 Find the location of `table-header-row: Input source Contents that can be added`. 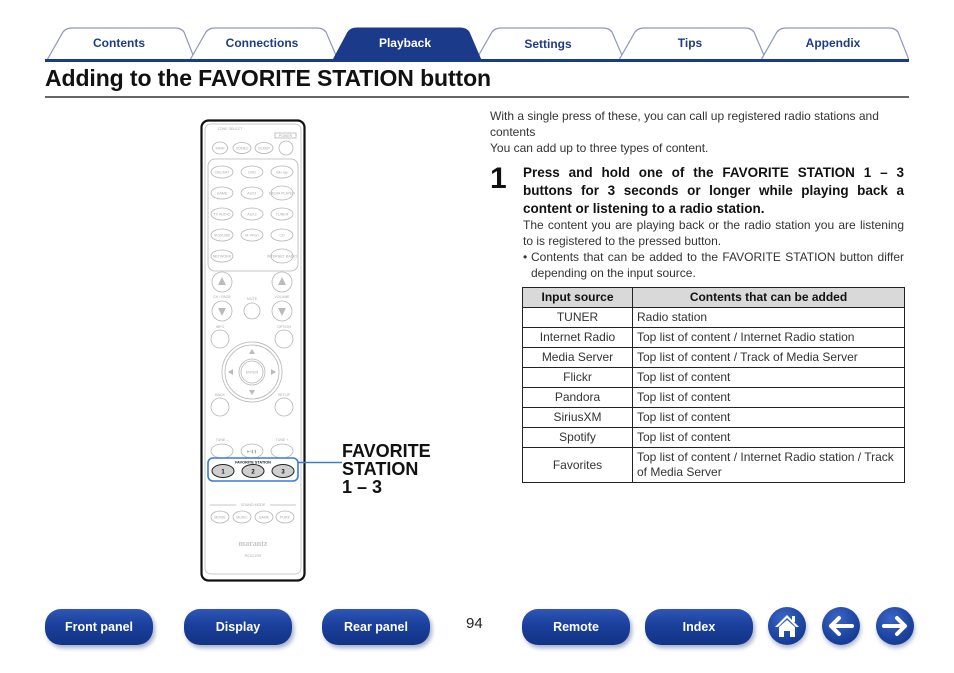

table-header-row: Input source Contents that can be added is located at coordinates (713, 297).